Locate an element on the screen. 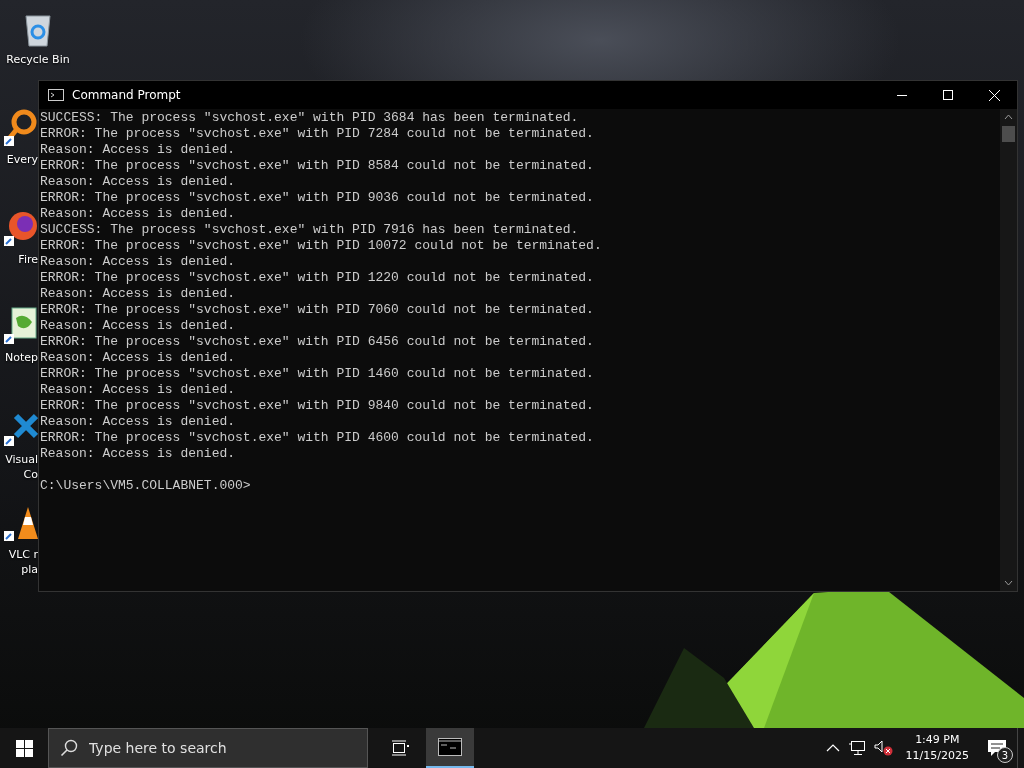 This screenshot has height=768, width=1024. desktop-icon-label: VLC r is located at coordinates (23, 554).